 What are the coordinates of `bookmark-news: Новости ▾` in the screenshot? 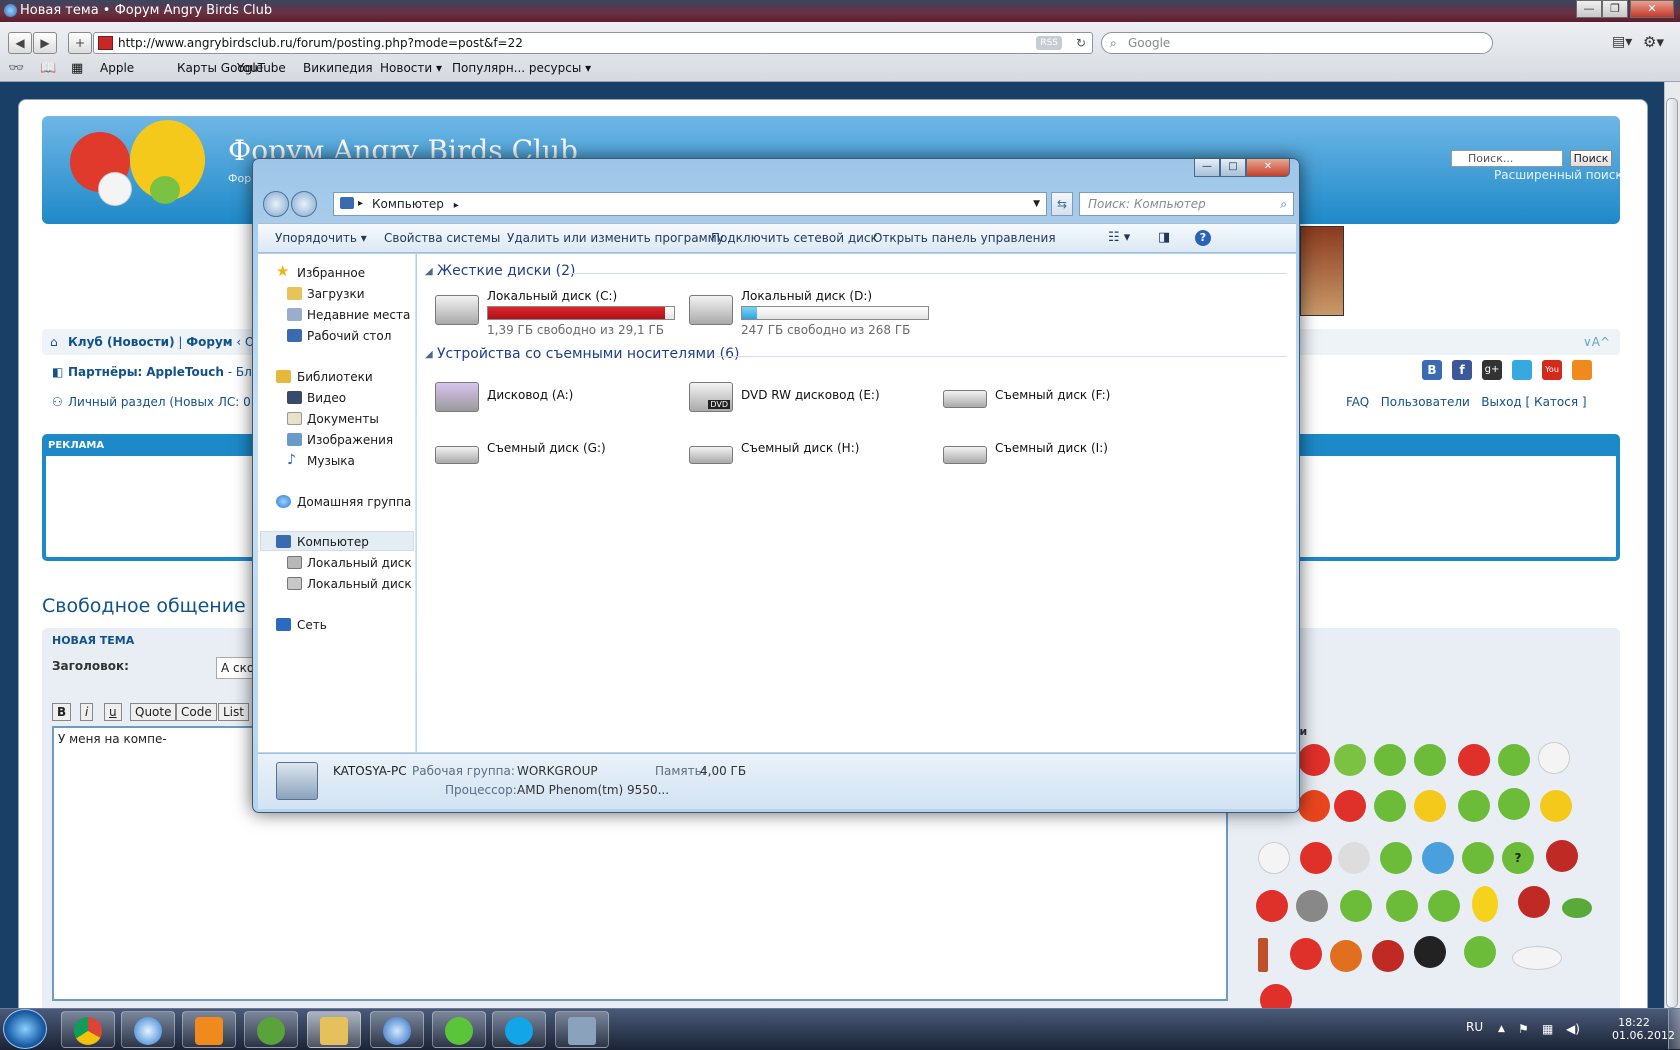 It's located at (411, 68).